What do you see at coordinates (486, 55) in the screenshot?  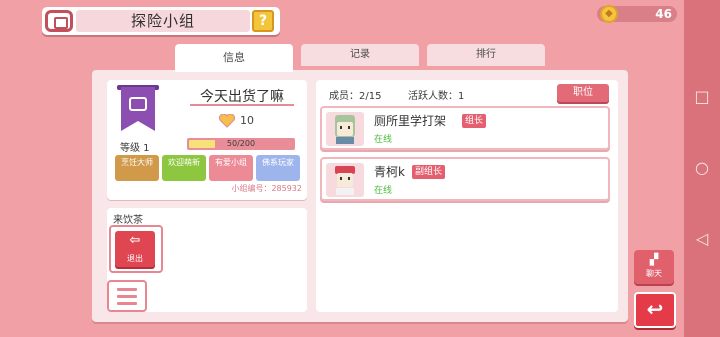 I see `tab-ranking: 排行` at bounding box center [486, 55].